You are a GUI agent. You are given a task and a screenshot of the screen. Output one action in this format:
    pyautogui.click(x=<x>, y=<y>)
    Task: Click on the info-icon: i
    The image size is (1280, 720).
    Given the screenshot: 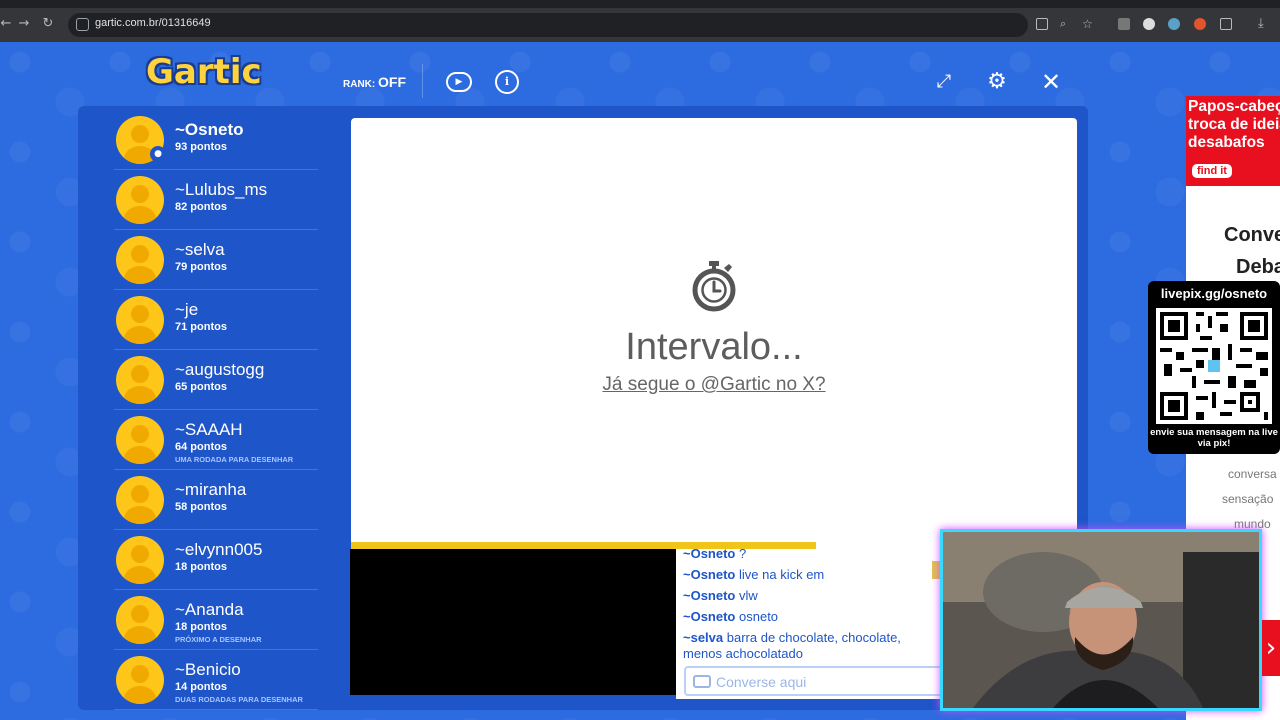 What is the action you would take?
    pyautogui.click(x=507, y=81)
    